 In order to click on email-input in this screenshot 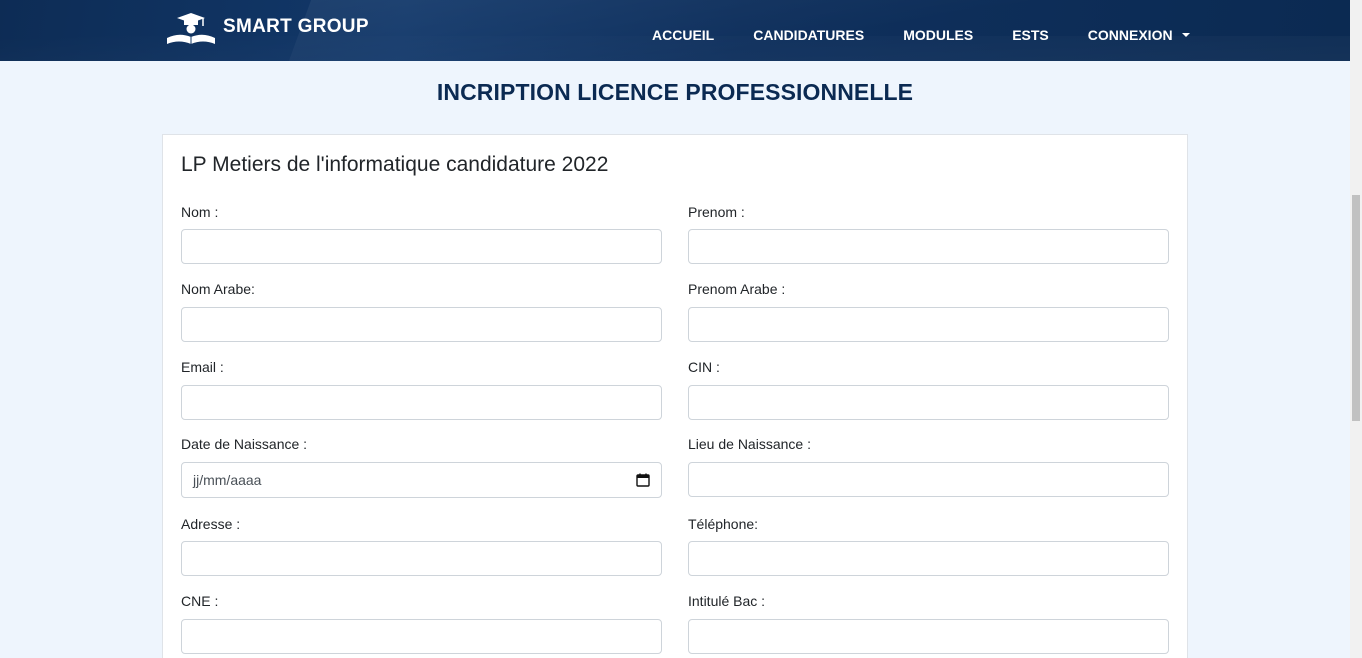, I will do `click(421, 402)`.